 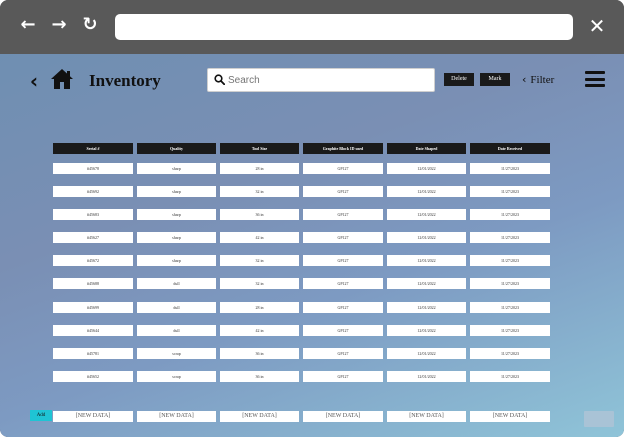 I want to click on back-chevron-icon: ‹, so click(x=34, y=81).